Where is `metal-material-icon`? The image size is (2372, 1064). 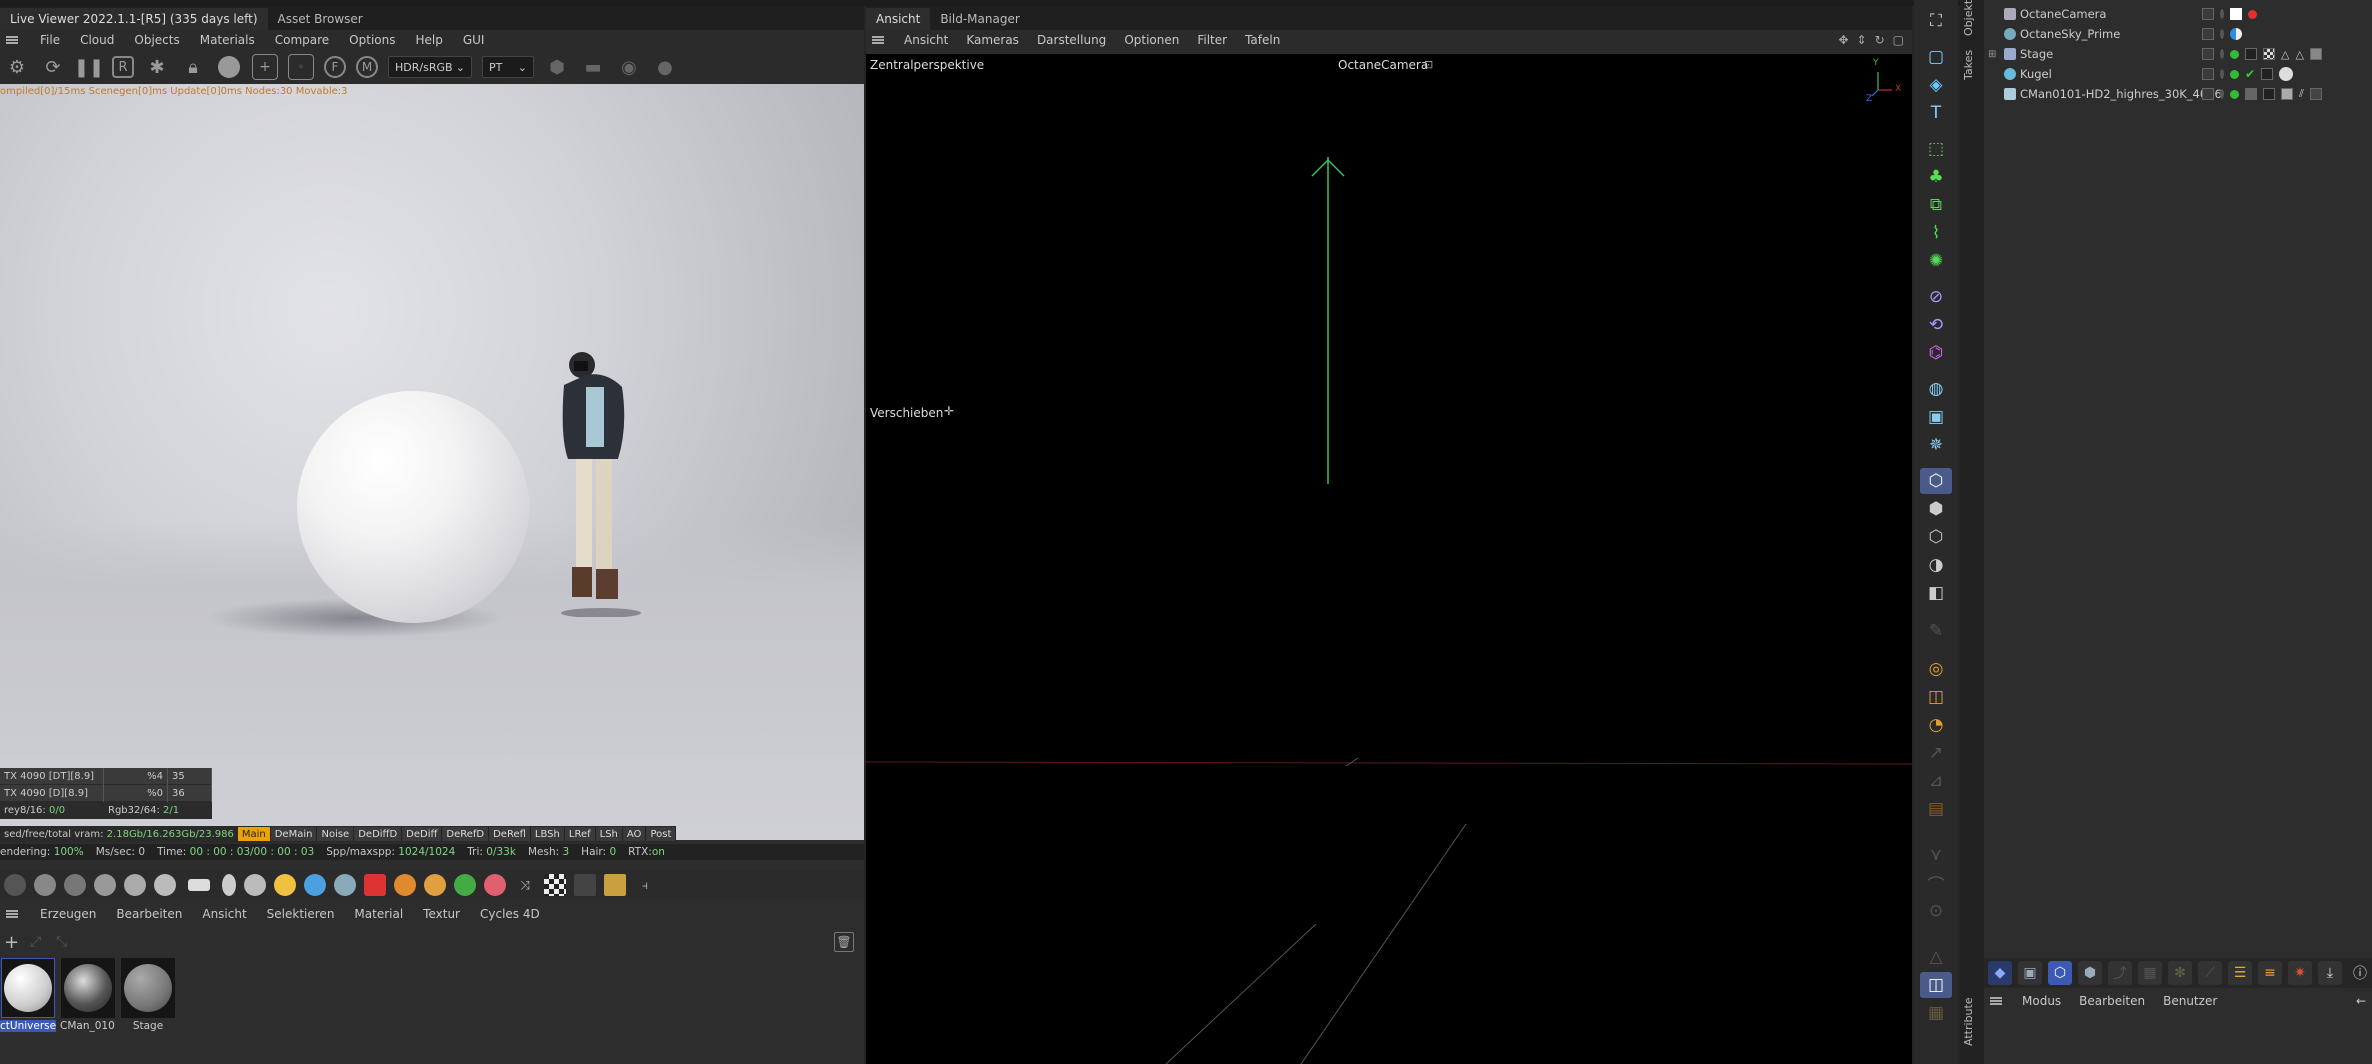
metal-material-icon is located at coordinates (105, 885).